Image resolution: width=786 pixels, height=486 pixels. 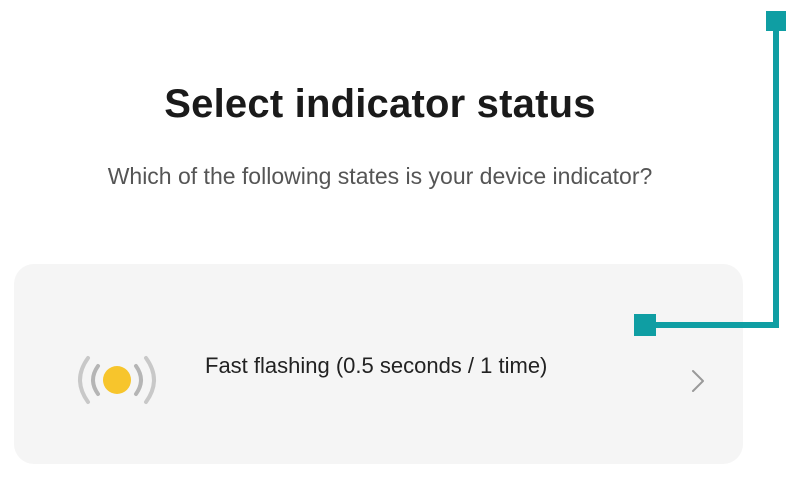 I want to click on page-title: Select indicator status, so click(x=380, y=104).